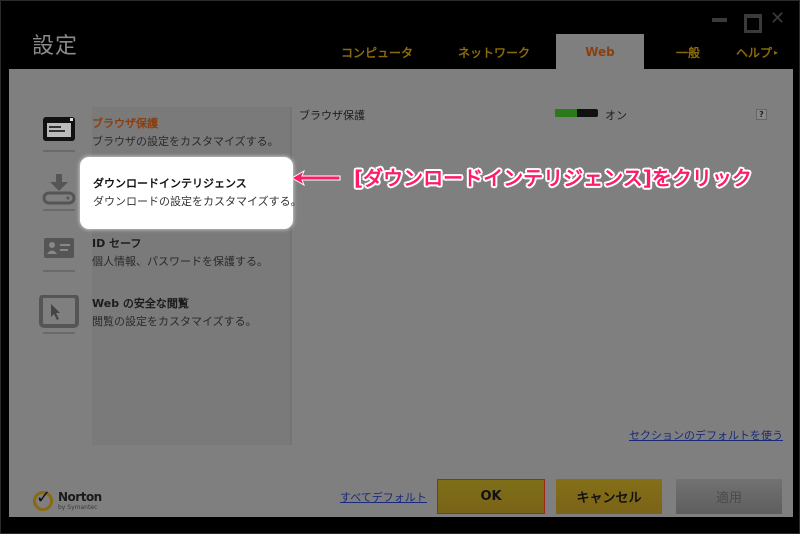 Image resolution: width=800 pixels, height=534 pixels. Describe the element at coordinates (197, 201) in the screenshot. I see `sidebar-item-desc: ダウンロードの設定をカスタマイズする。` at that location.